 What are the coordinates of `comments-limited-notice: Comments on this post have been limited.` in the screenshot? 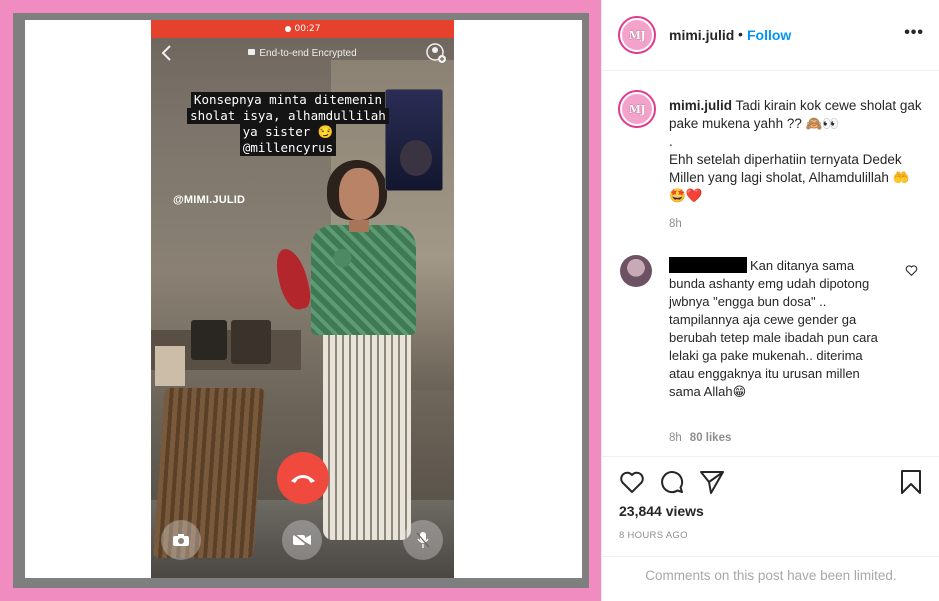 It's located at (770, 578).